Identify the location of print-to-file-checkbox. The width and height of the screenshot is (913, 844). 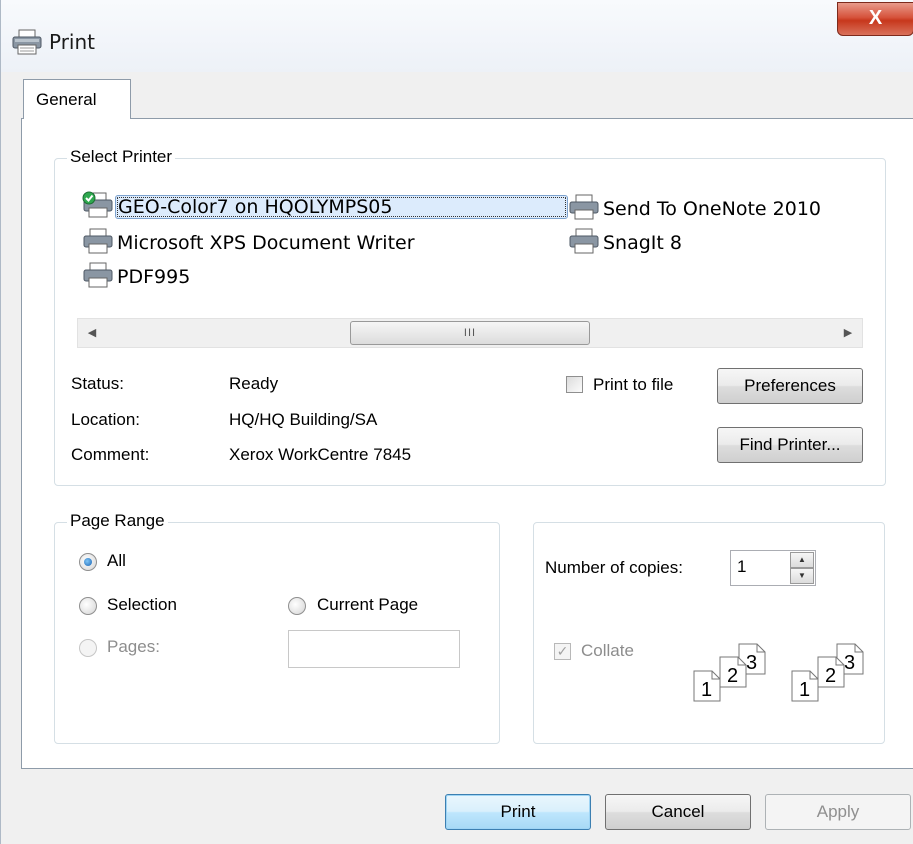
(574, 384).